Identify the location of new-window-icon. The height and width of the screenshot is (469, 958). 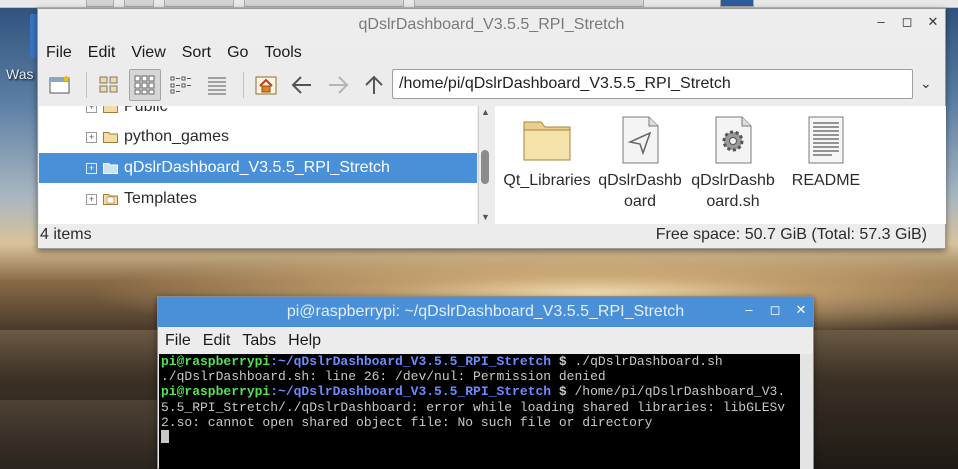
(59, 84).